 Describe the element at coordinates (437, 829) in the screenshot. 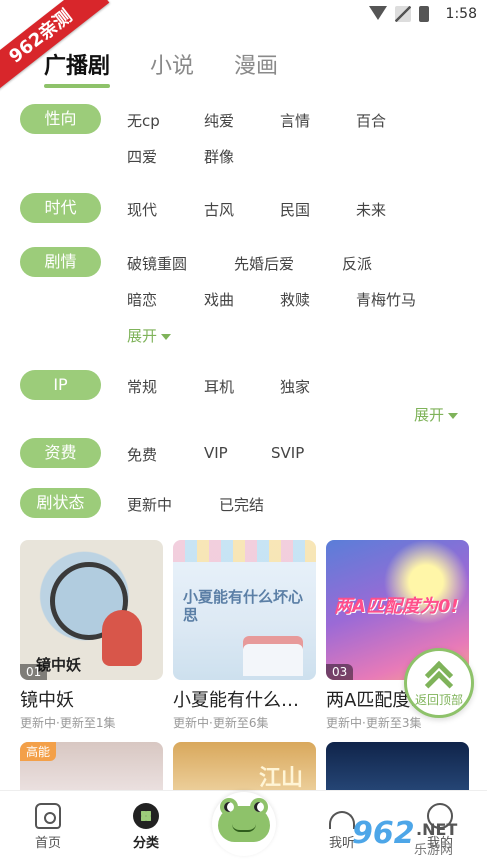

I see `watermark-net: .NET` at that location.